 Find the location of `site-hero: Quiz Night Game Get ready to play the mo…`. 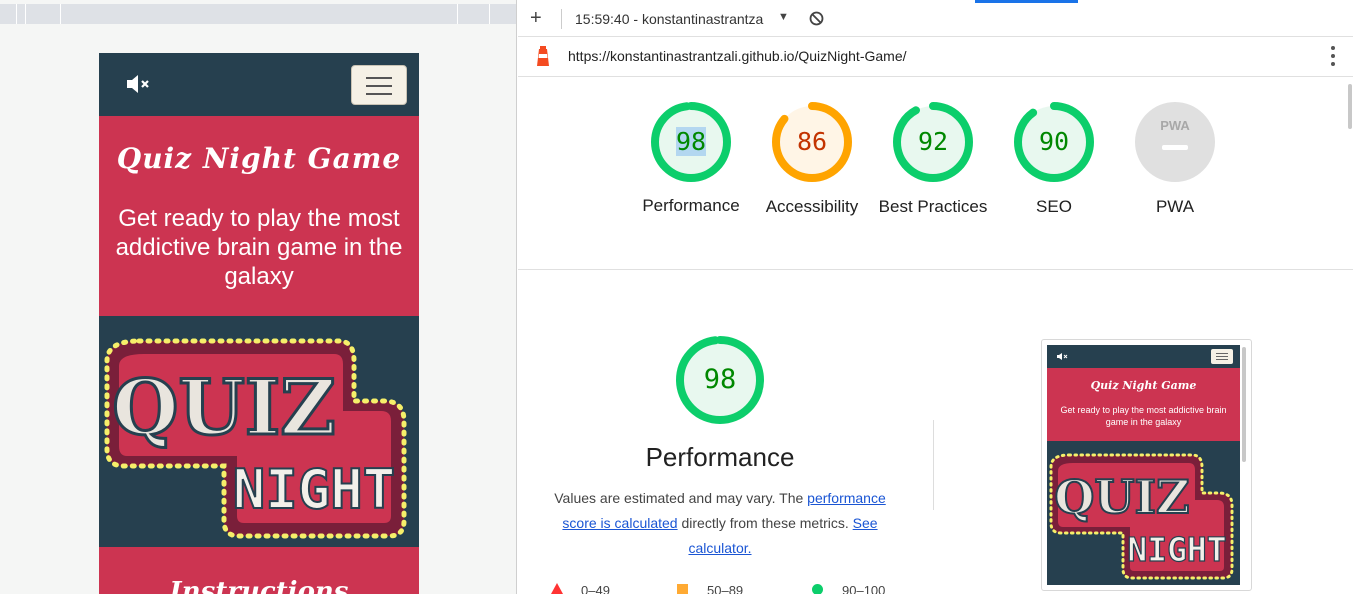

site-hero: Quiz Night Game Get ready to play the mo… is located at coordinates (259, 216).